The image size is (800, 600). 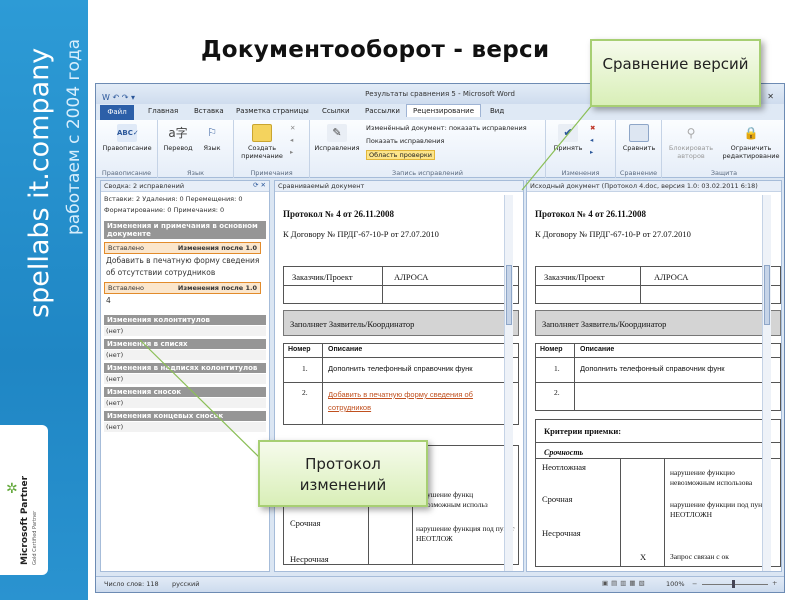 I want to click on protocol-connector, so click(x=201, y=400).